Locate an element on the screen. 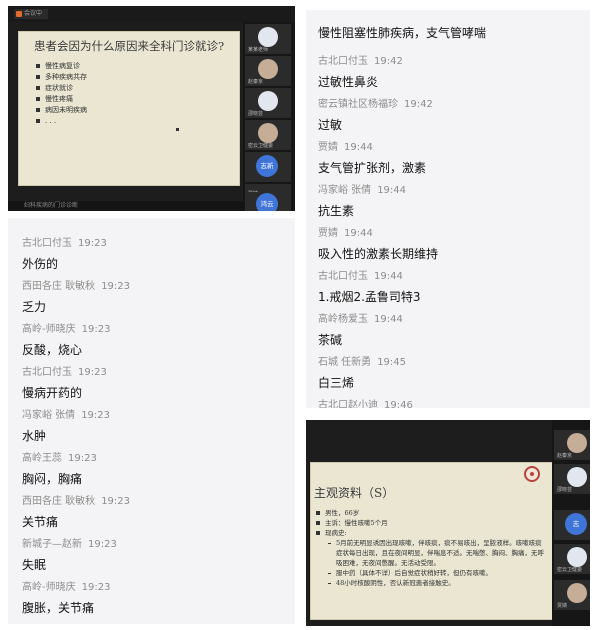 The image size is (600, 630). chat-message: 古北口赵小迪 19:46 is located at coordinates (365, 402).